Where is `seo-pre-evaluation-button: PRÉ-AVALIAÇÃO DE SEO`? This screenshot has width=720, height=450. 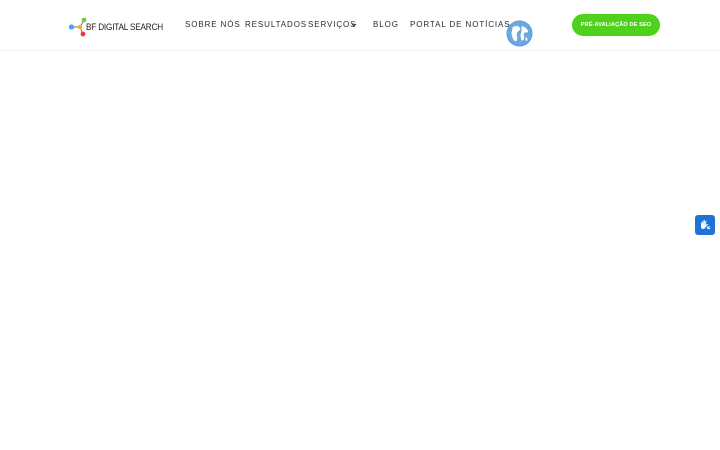
seo-pre-evaluation-button: PRÉ-AVALIAÇÃO DE SEO is located at coordinates (616, 25).